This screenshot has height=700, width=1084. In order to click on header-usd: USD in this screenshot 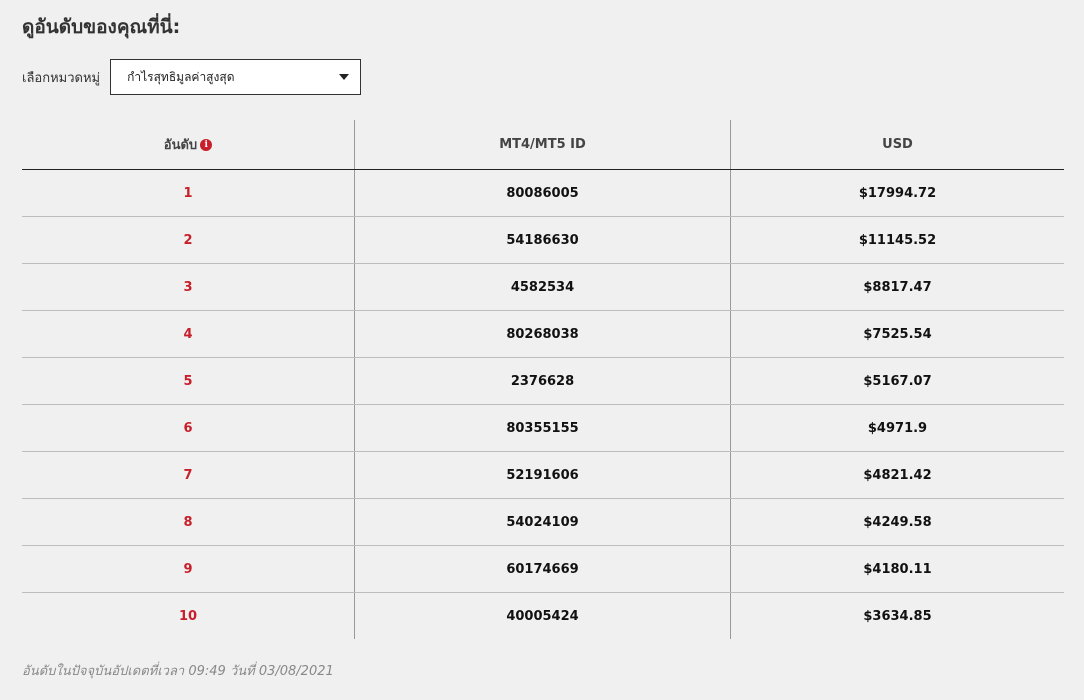, I will do `click(897, 145)`.